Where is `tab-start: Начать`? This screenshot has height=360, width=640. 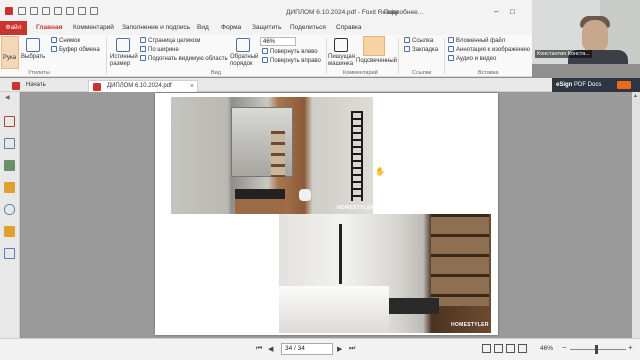
tab-start: Начать is located at coordinates (47, 86).